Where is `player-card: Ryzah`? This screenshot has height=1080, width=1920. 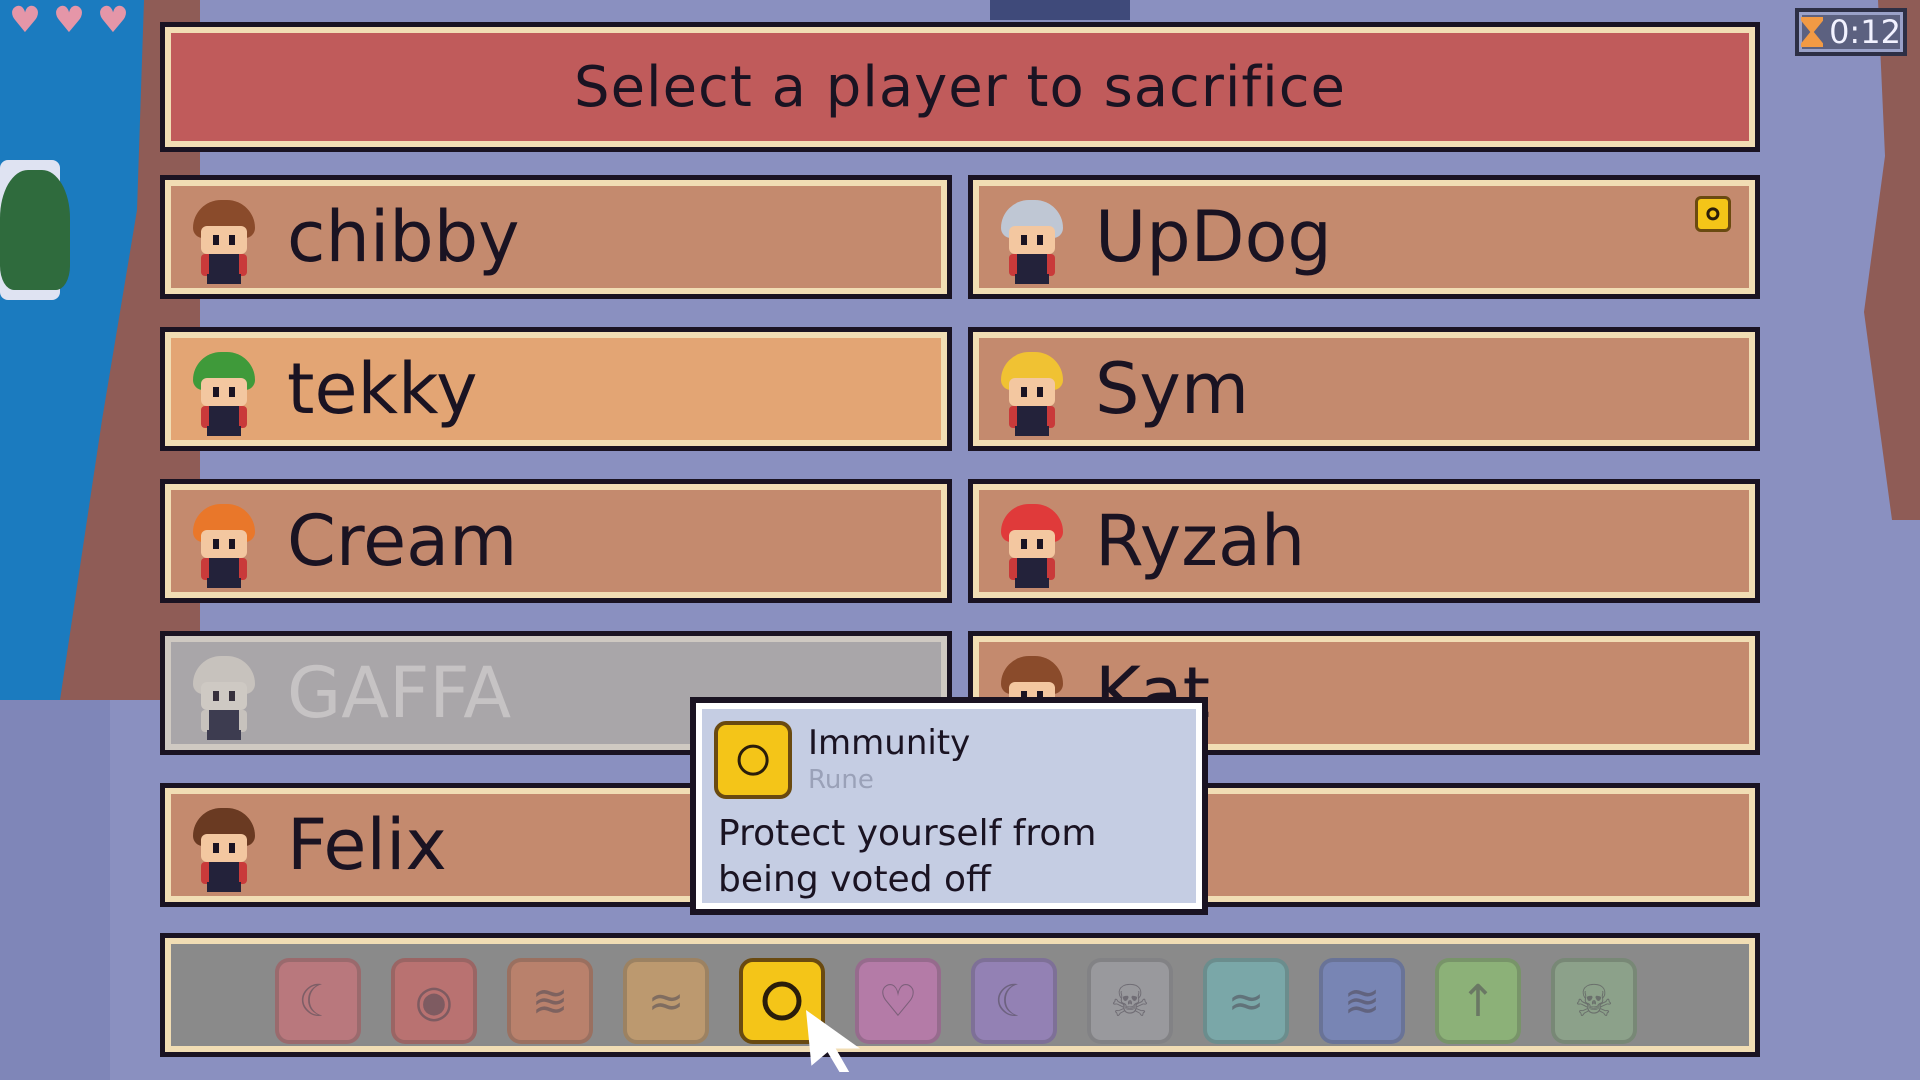 player-card: Ryzah is located at coordinates (1364, 541).